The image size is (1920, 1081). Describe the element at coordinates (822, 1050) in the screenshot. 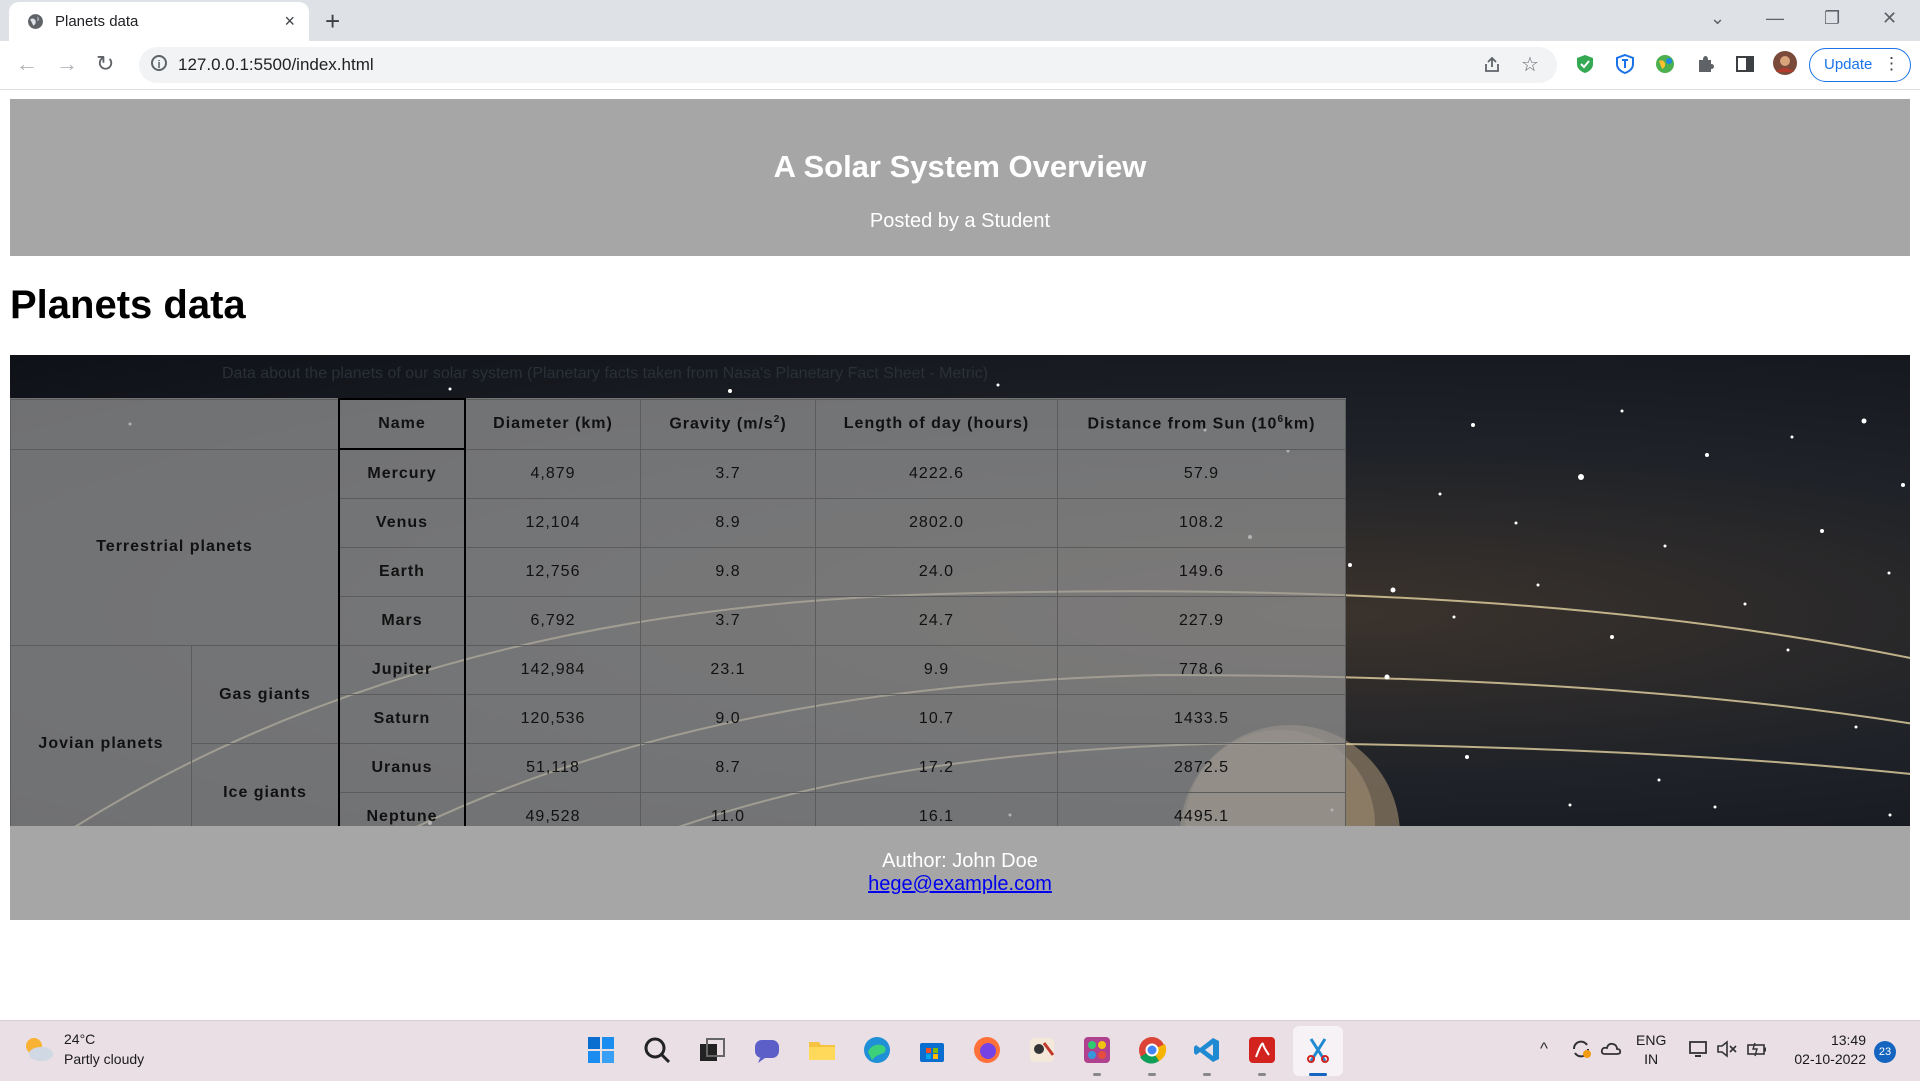

I see `file-explorer-icon` at that location.